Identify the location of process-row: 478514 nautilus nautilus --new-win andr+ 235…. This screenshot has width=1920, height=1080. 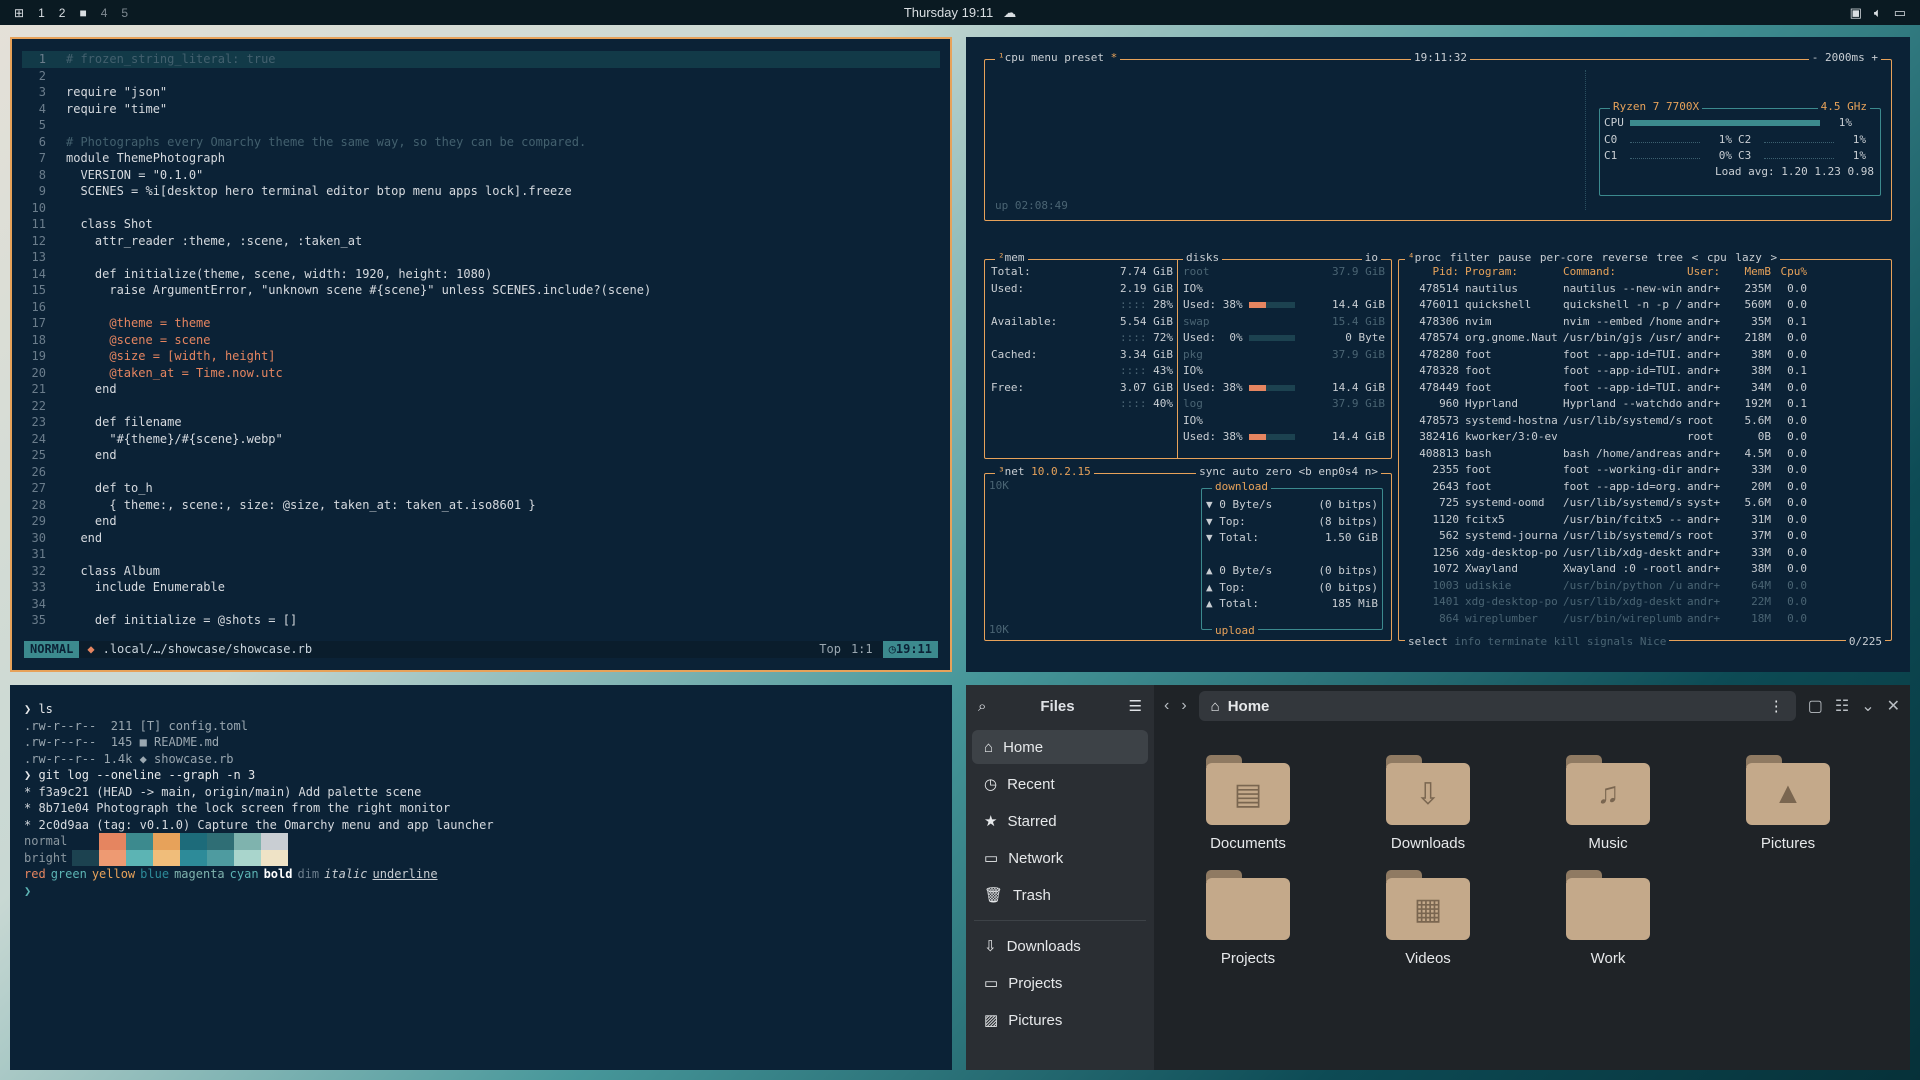
(1645, 289).